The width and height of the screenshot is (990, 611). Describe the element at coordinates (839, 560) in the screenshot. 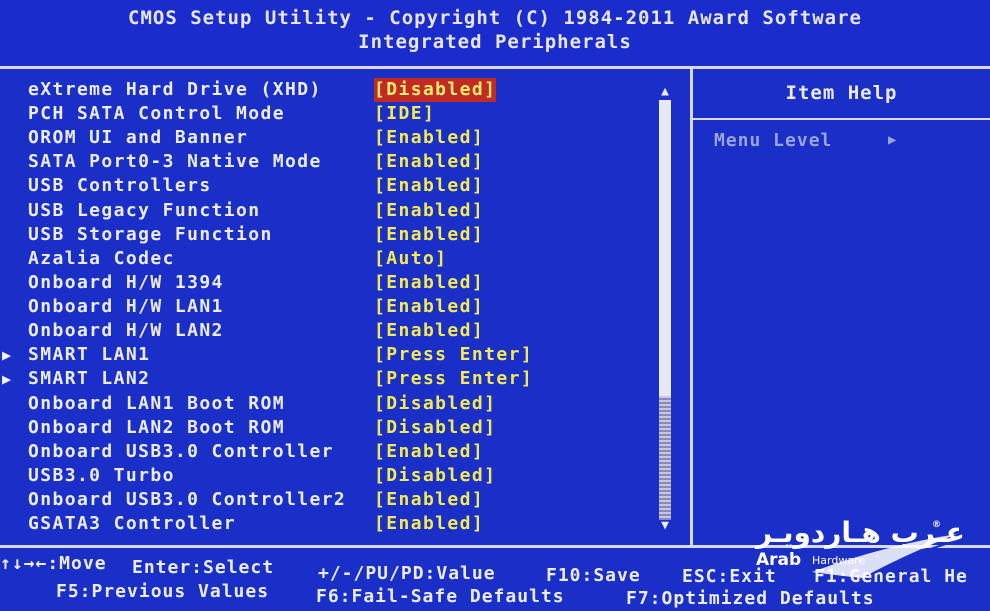

I see `watermark-latin-small: Hardware` at that location.